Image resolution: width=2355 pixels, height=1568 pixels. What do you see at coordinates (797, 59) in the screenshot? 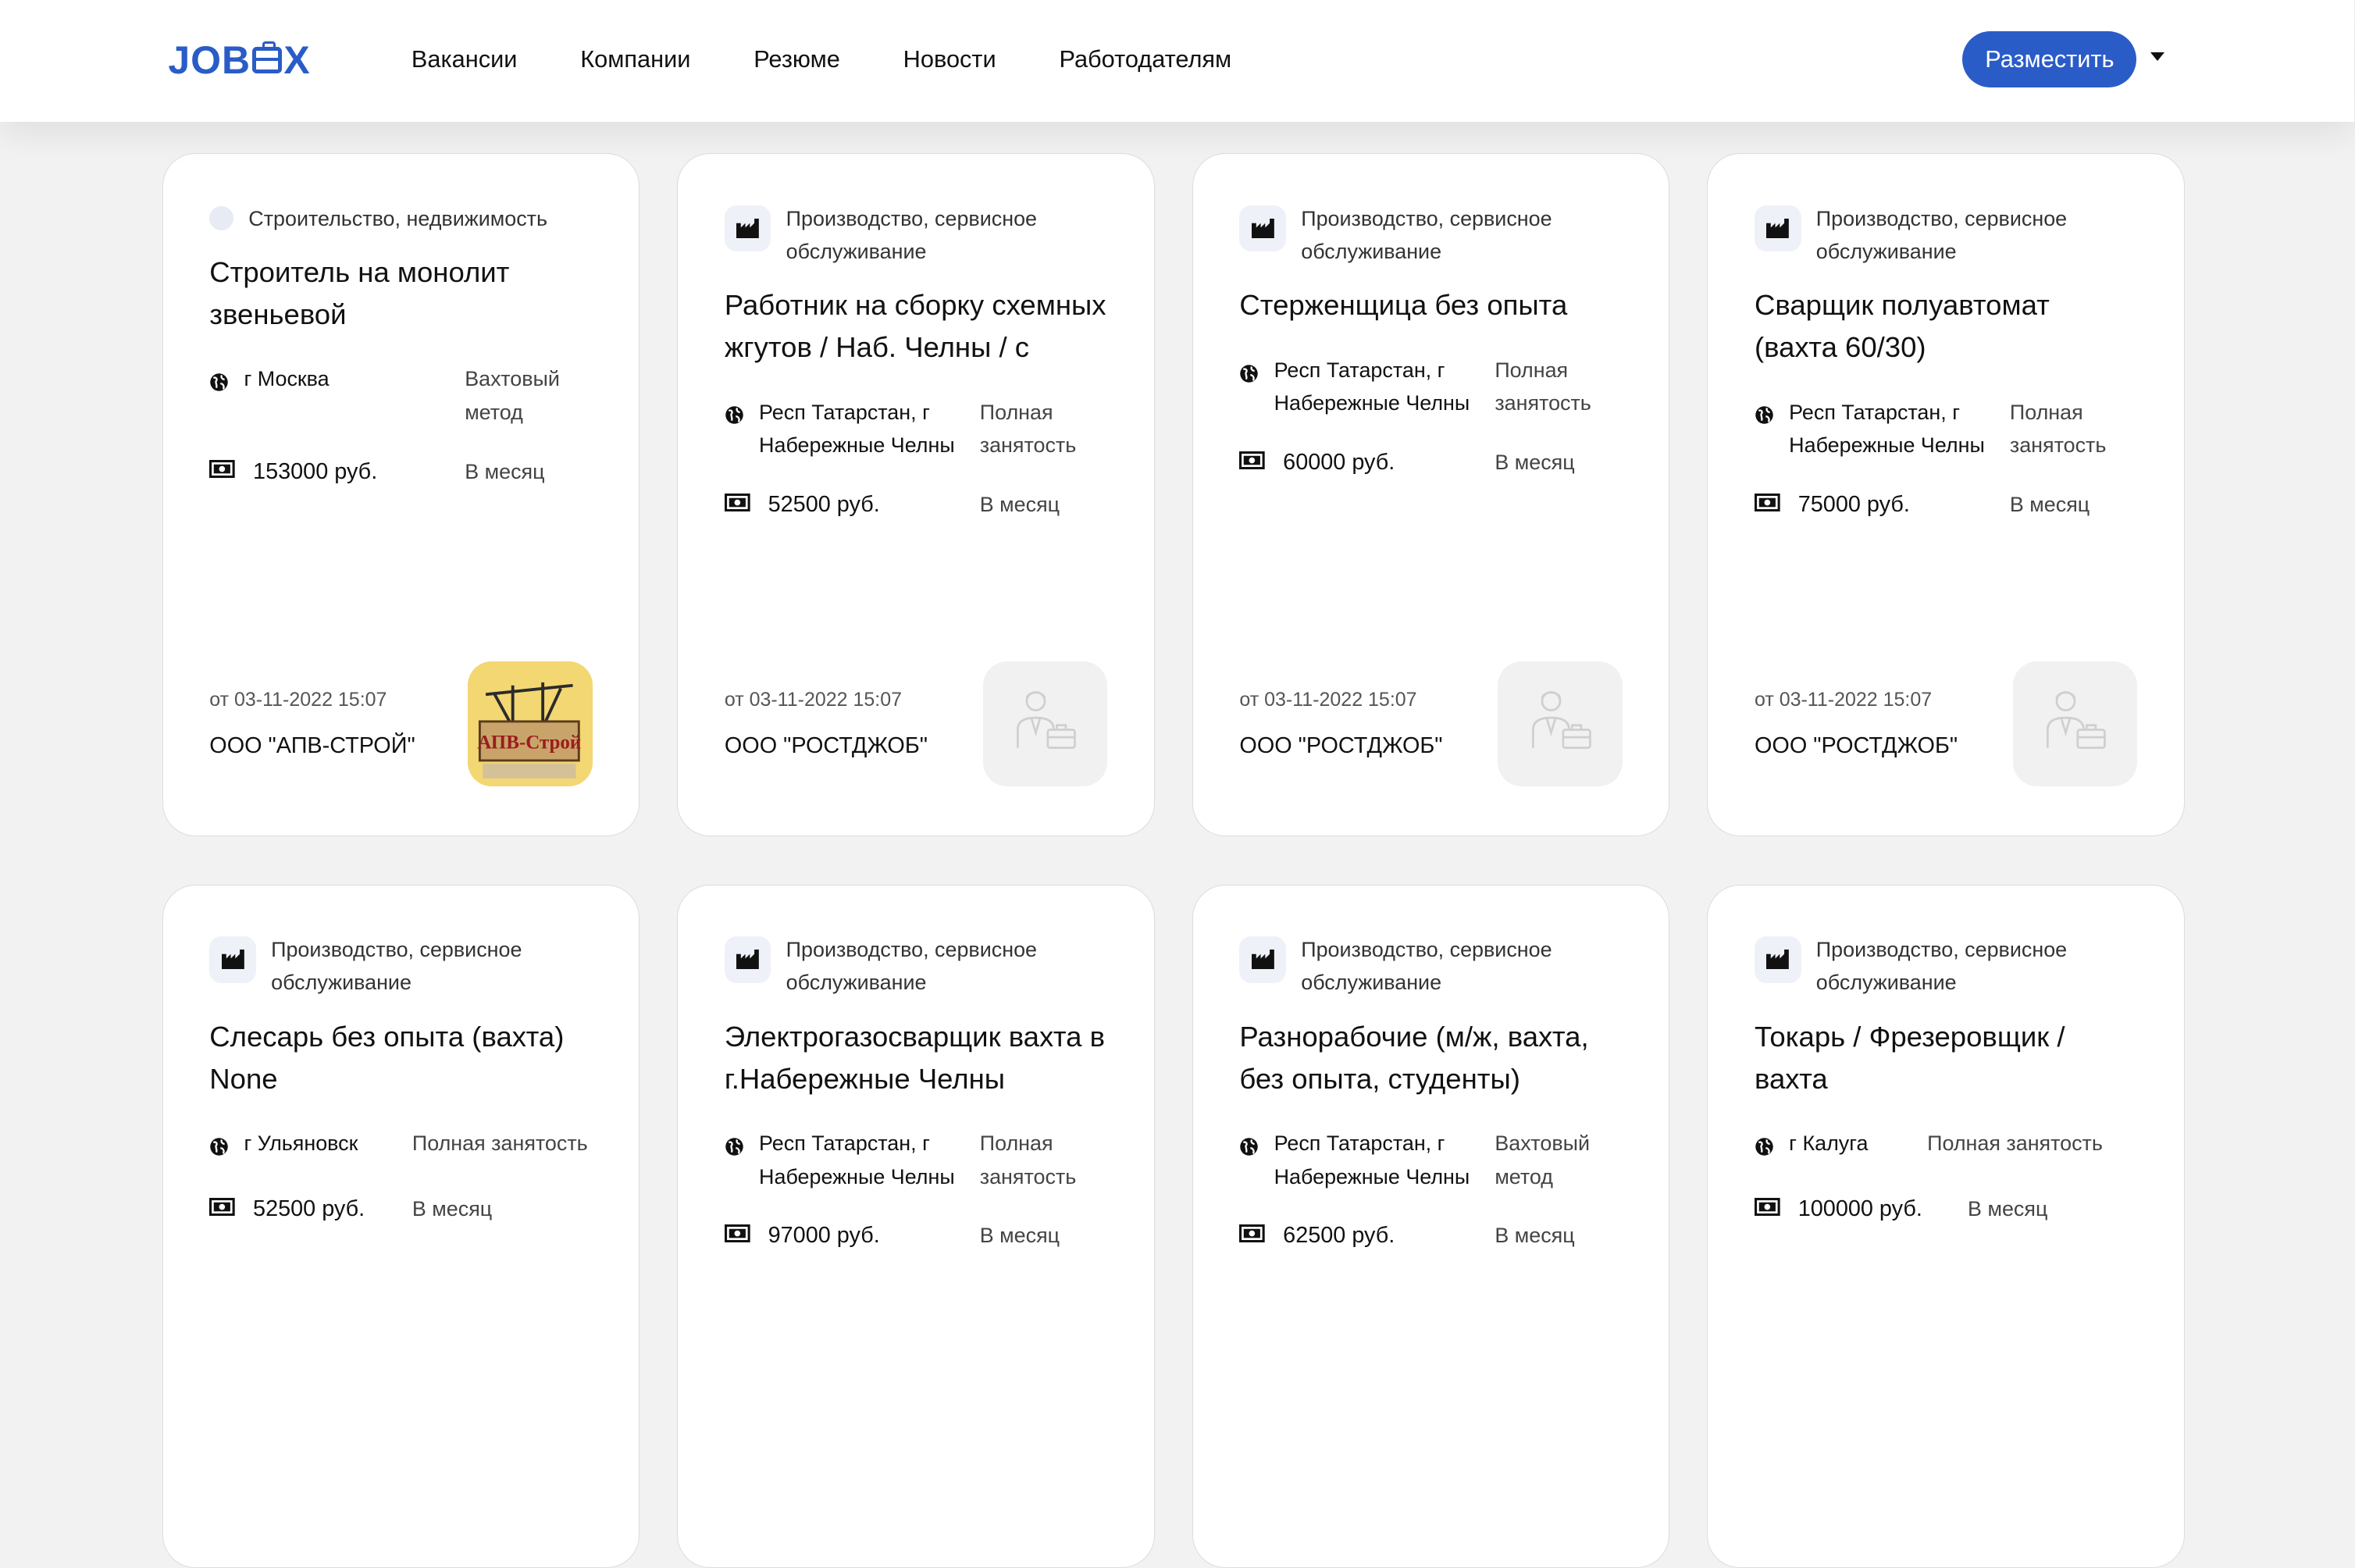
I see `nav-resumes: Резюме` at bounding box center [797, 59].